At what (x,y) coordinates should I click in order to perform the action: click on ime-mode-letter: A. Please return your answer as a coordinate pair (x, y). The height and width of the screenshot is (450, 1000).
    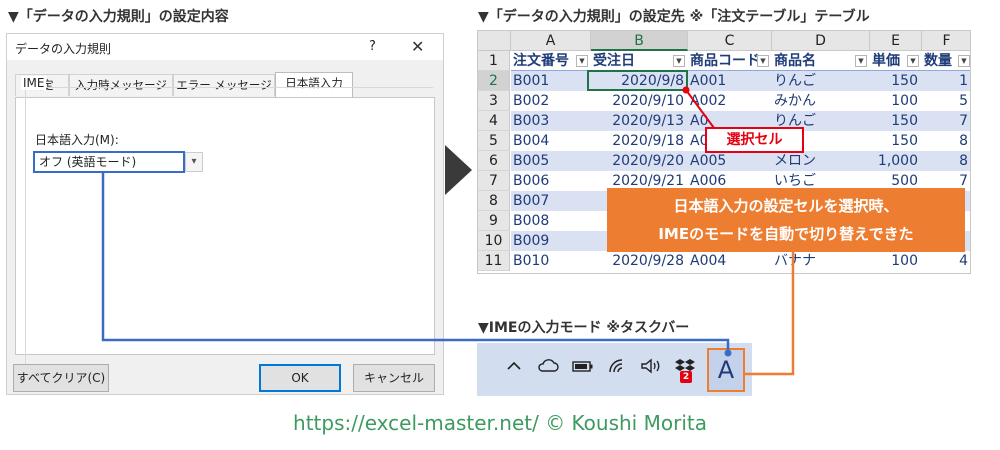
    Looking at the image, I should click on (726, 370).